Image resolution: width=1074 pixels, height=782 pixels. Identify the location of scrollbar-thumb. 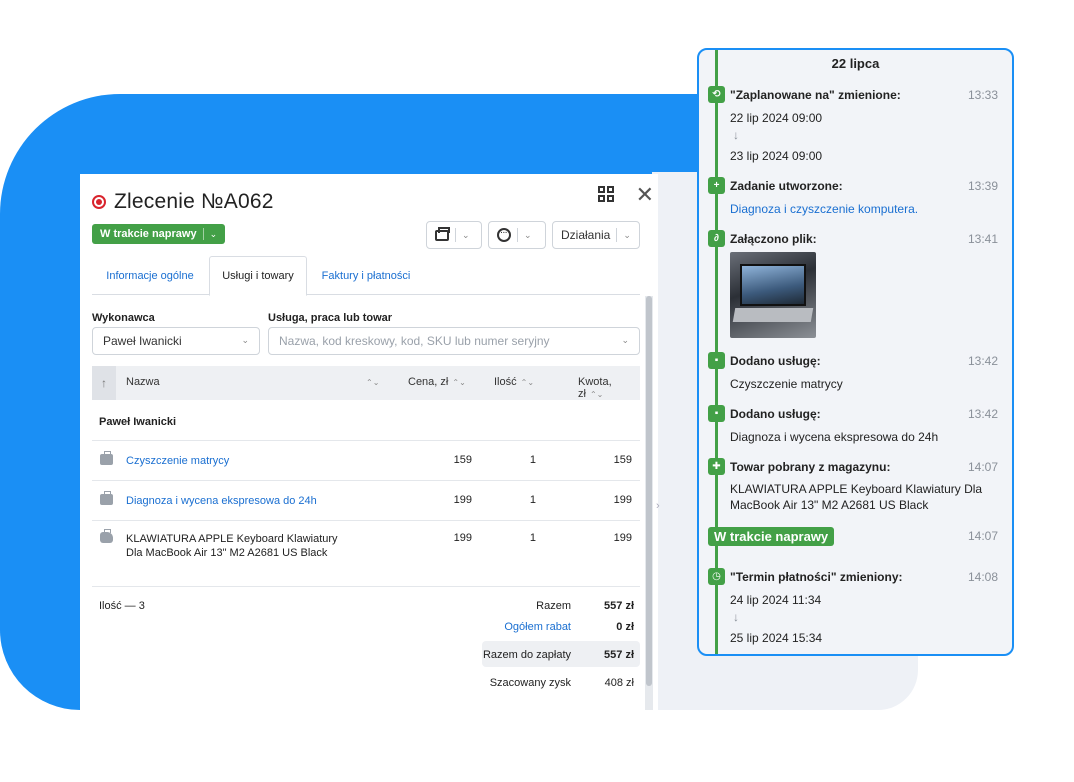
(649, 491).